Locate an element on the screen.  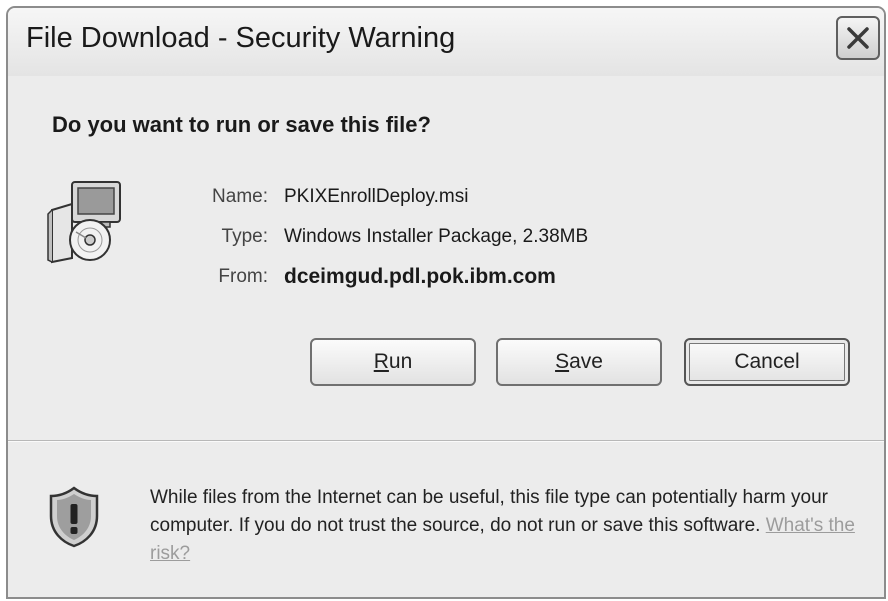
save-button: Save is located at coordinates (579, 362).